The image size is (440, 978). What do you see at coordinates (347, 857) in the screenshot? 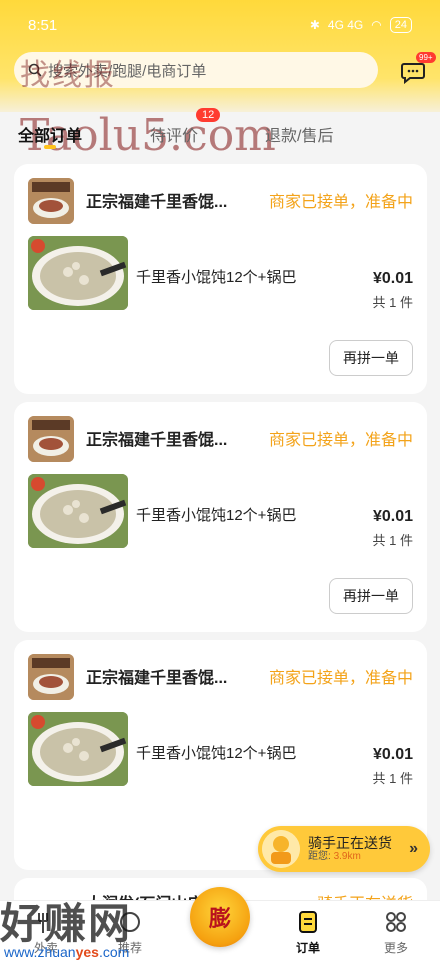
I see `rider-distance-value: 3.9km` at bounding box center [347, 857].